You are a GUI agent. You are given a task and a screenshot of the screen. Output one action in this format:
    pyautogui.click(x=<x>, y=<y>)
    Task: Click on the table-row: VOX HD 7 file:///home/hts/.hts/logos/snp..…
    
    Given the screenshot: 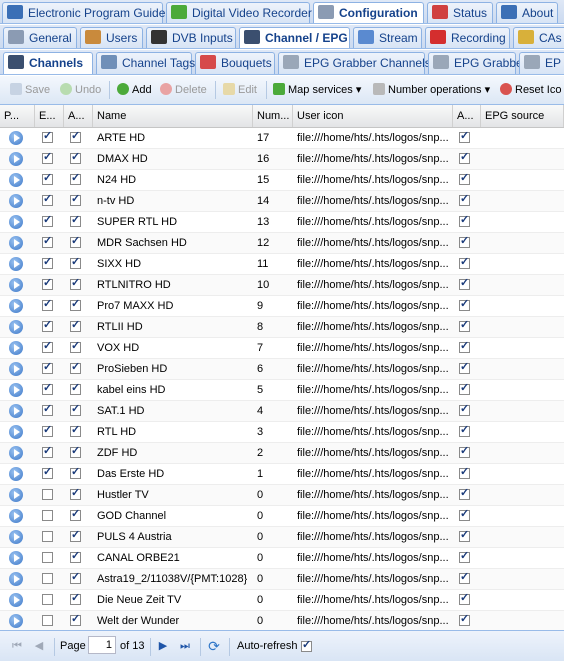 What is the action you would take?
    pyautogui.click(x=282, y=348)
    